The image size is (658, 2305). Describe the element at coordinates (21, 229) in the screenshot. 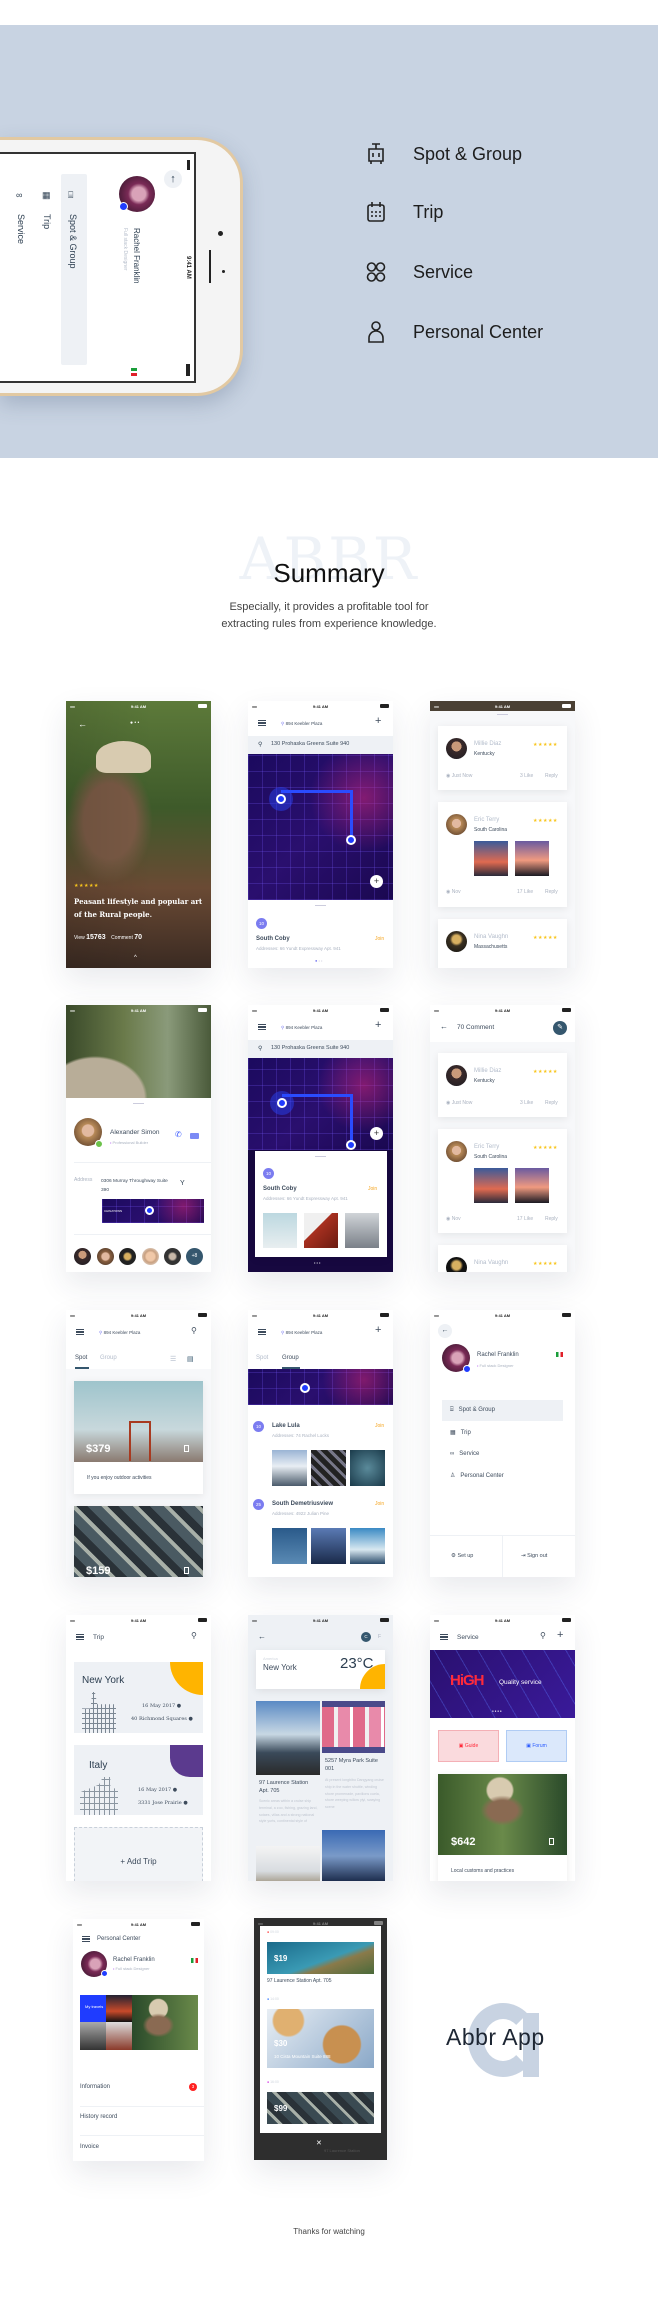

I see `menu-item-service: Service` at that location.